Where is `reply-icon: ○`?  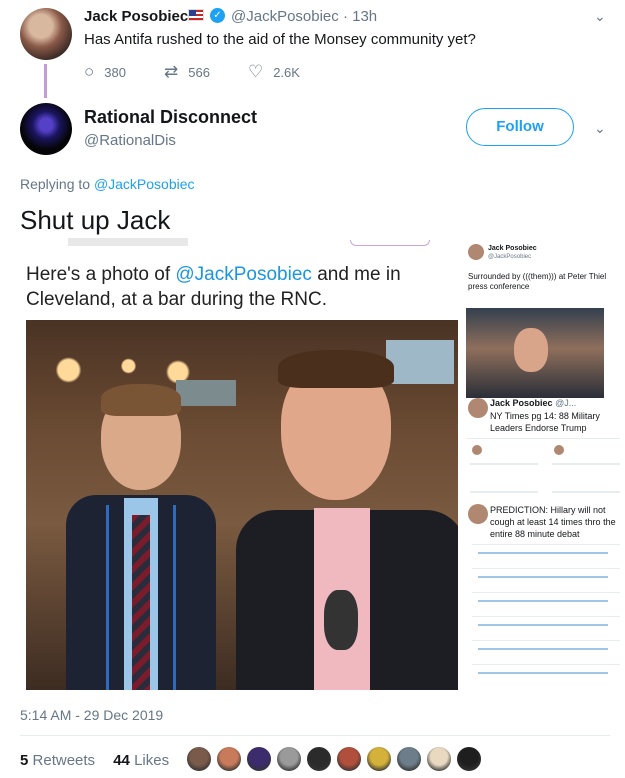
reply-icon: ○ is located at coordinates (89, 71).